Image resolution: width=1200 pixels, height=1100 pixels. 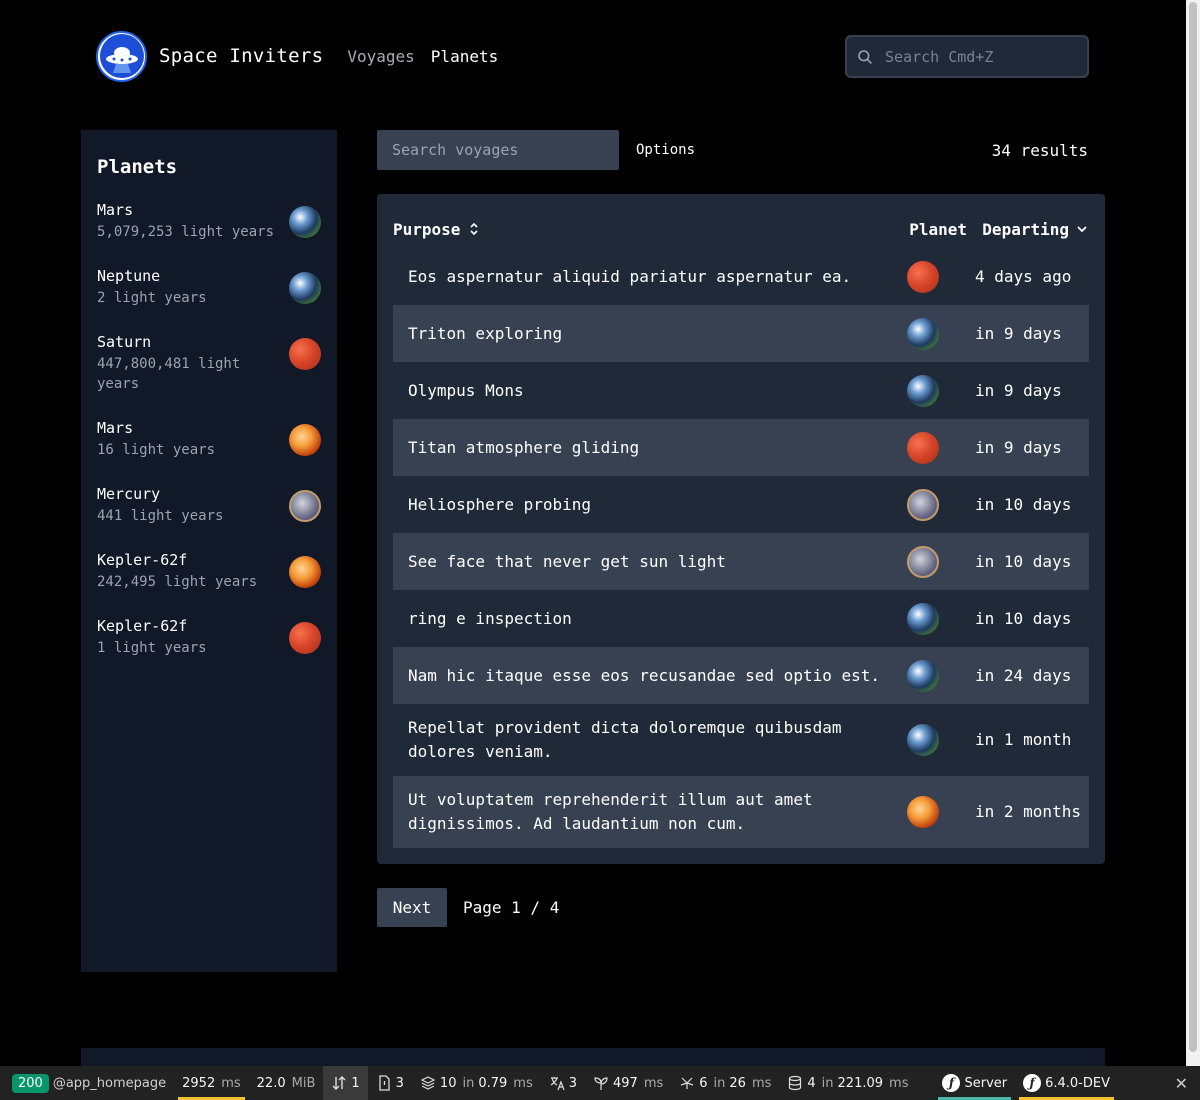 What do you see at coordinates (464, 56) in the screenshot?
I see `nav-planets: Planets` at bounding box center [464, 56].